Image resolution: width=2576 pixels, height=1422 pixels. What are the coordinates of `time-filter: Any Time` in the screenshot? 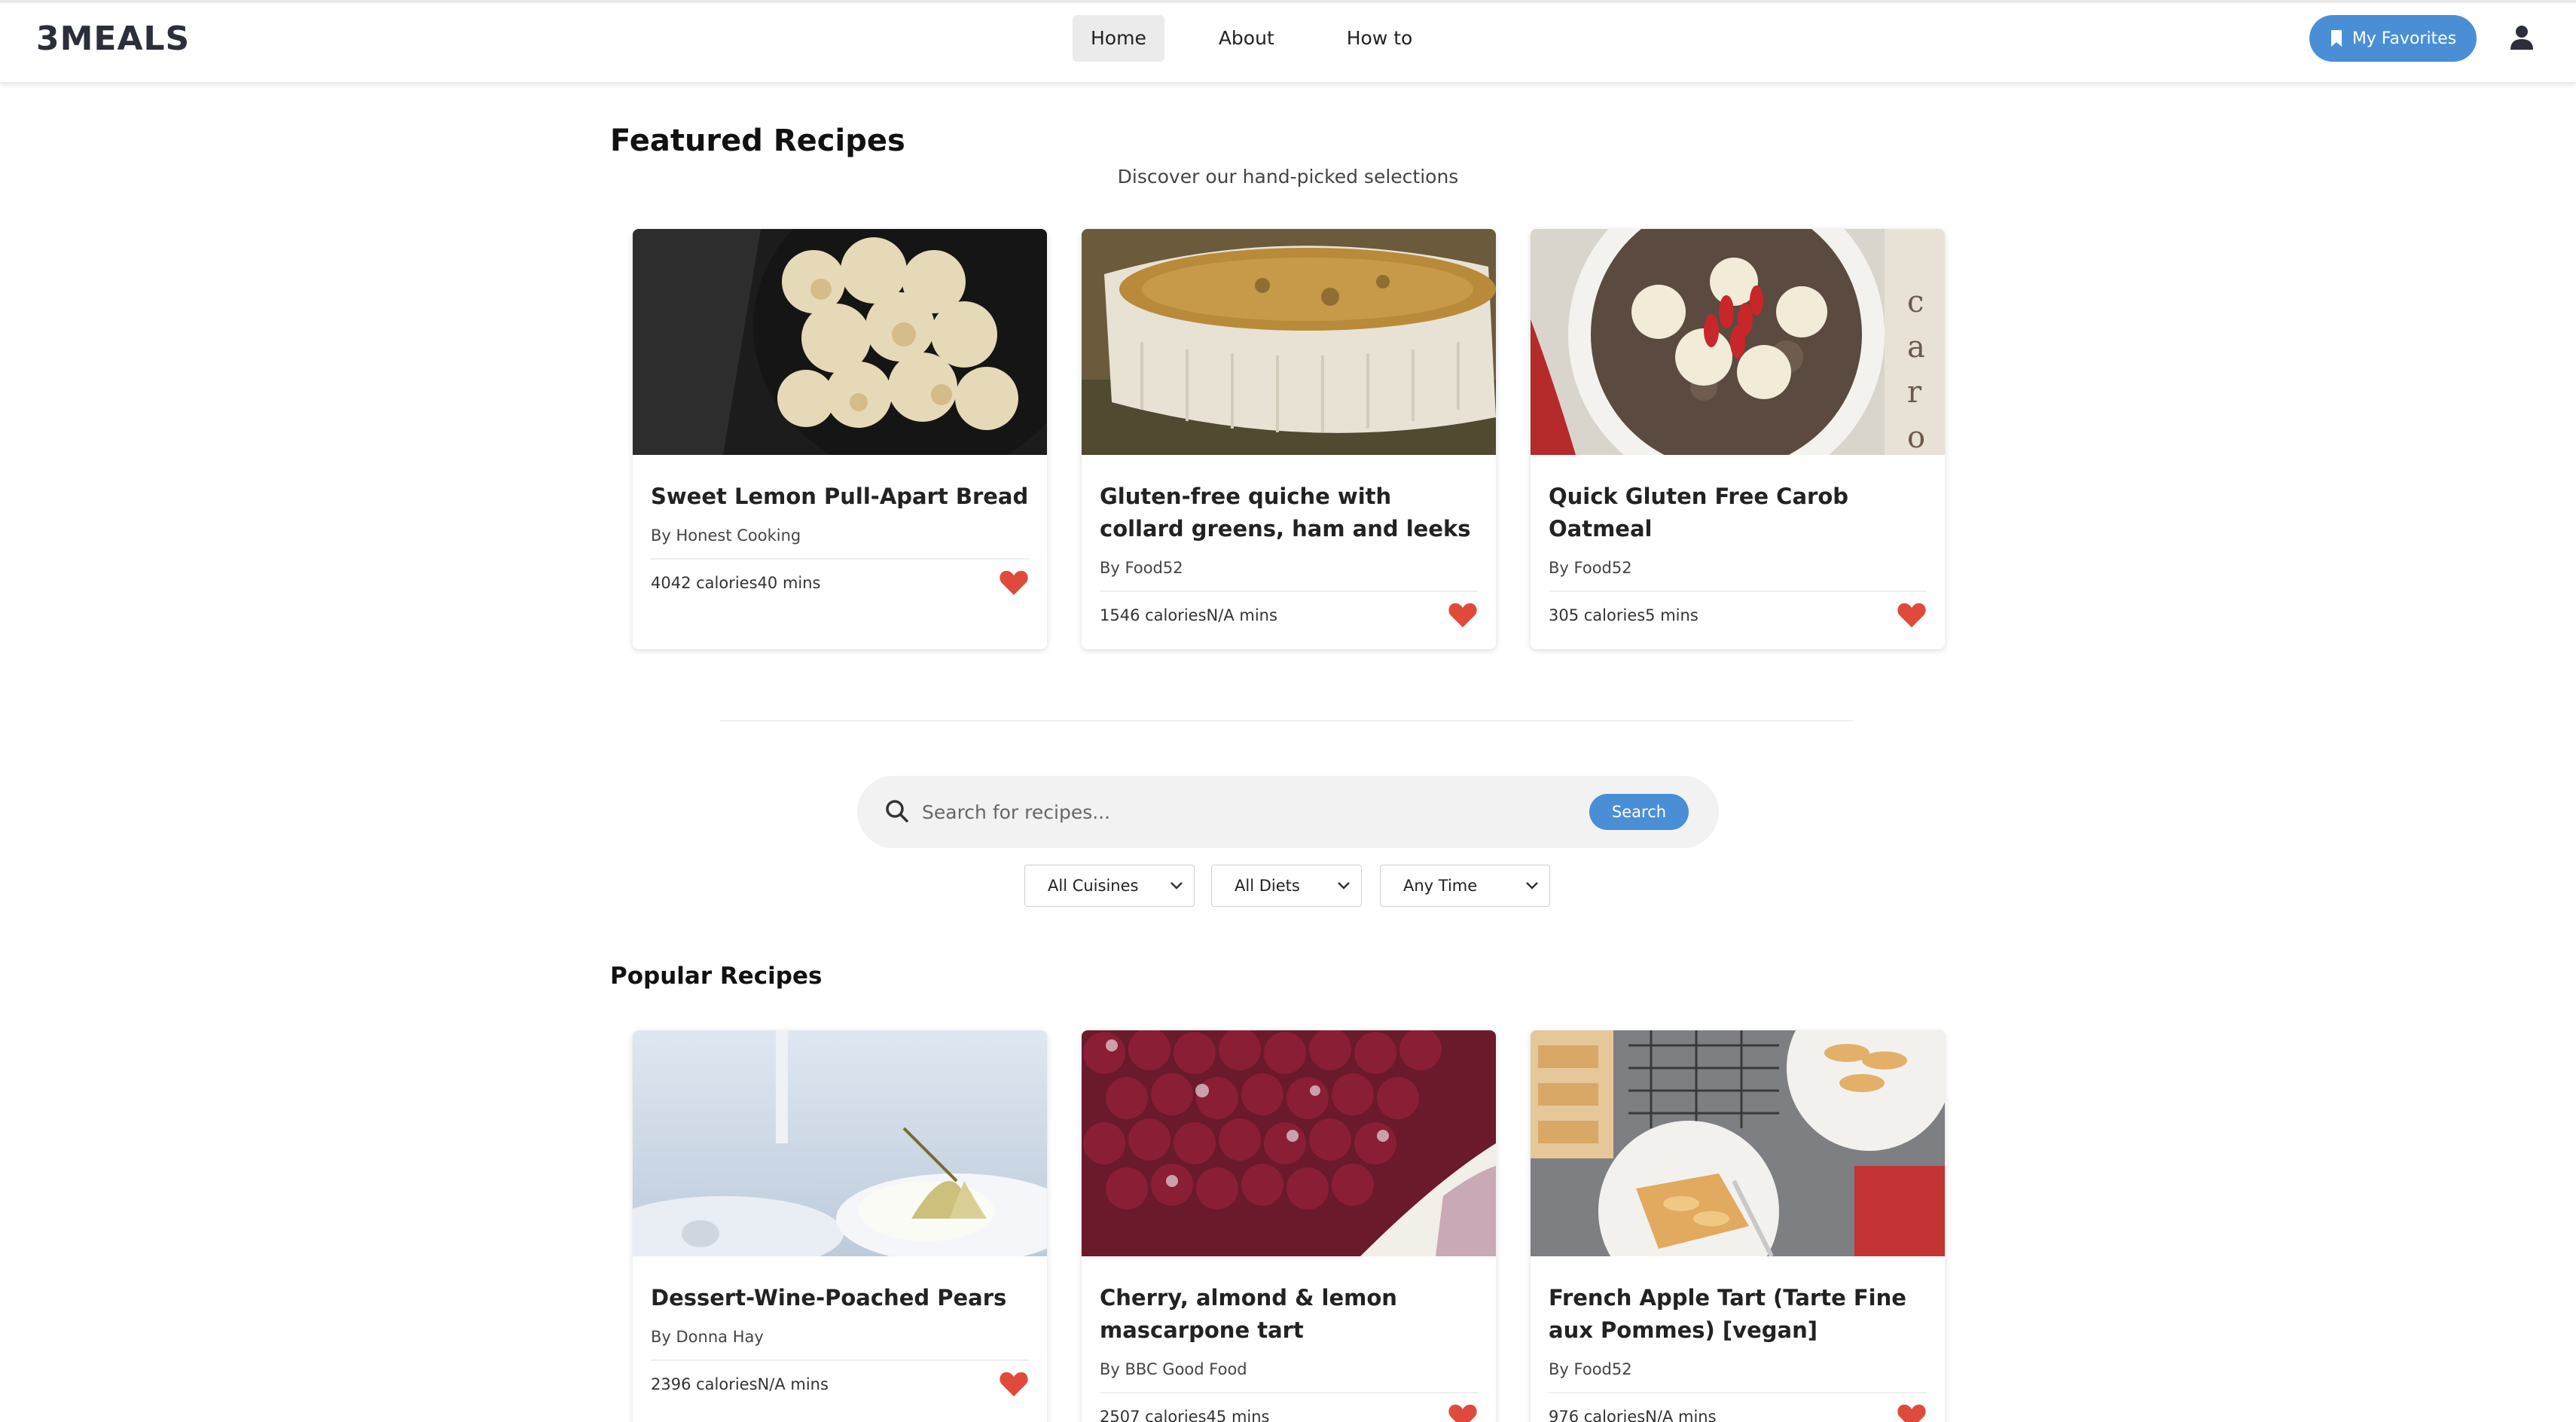 It's located at (1465, 886).